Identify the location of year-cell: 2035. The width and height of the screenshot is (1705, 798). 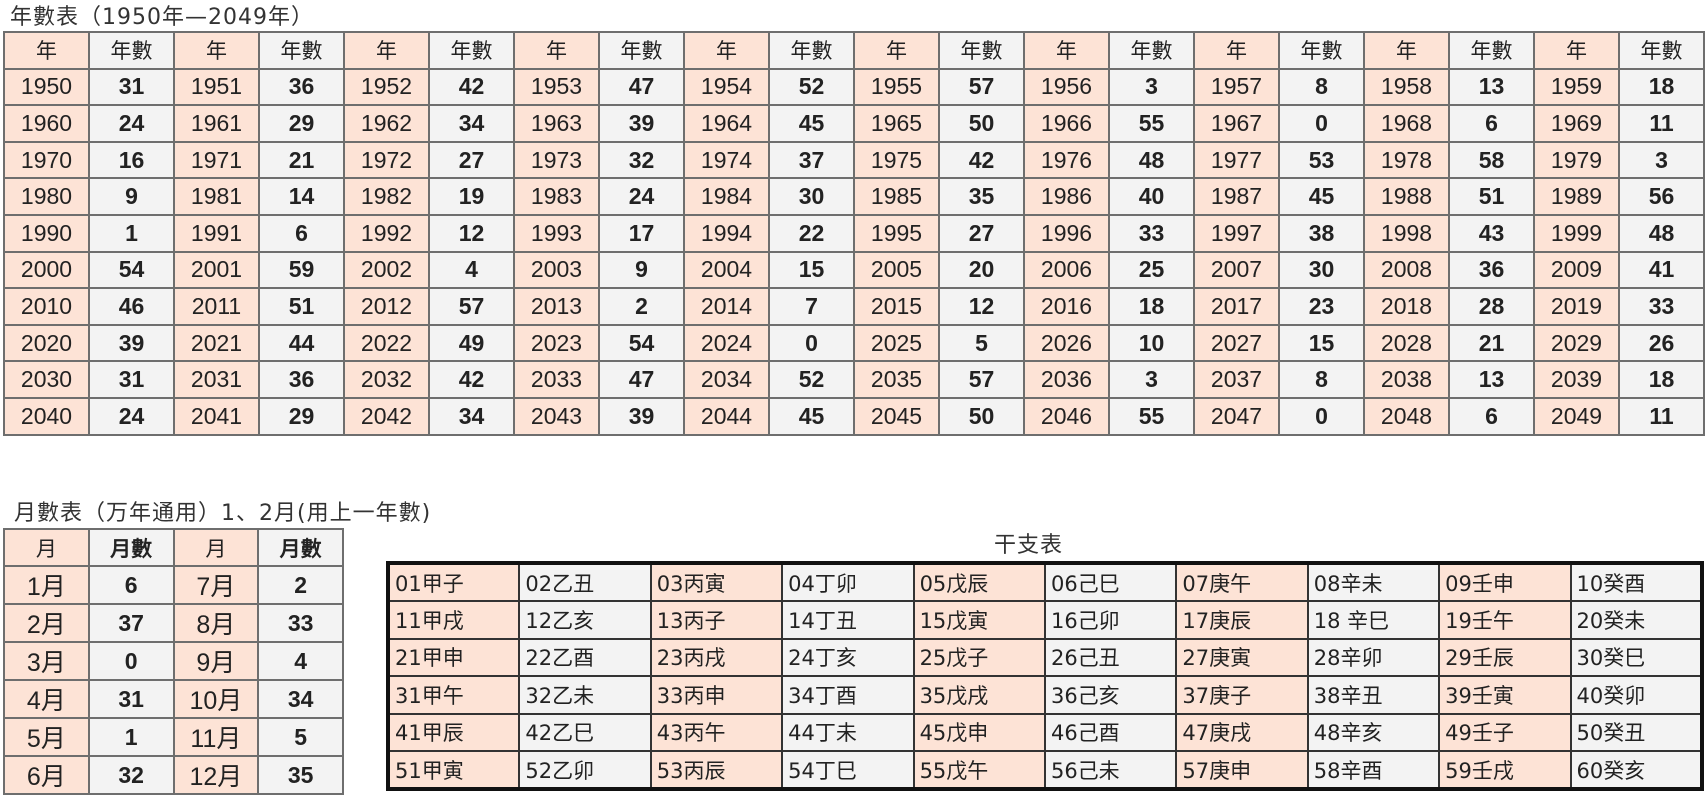
(896, 379).